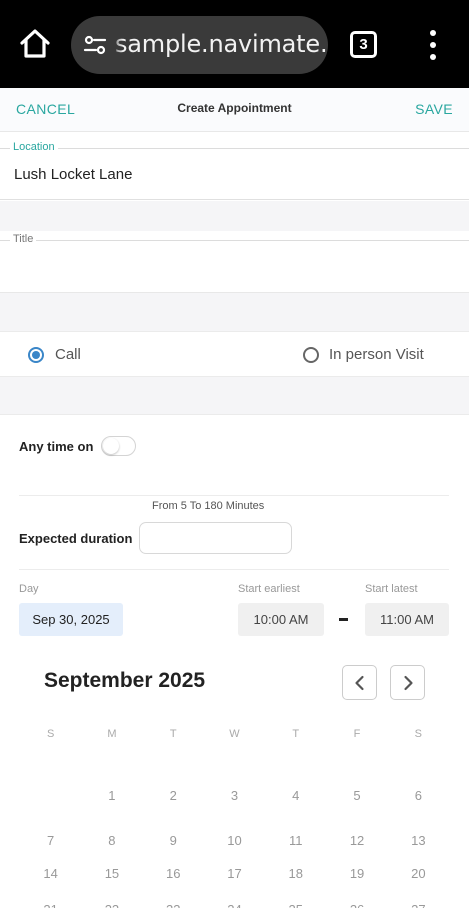 This screenshot has height=908, width=469. I want to click on app-header: CANCEL Create Appointment SAVE, so click(234, 110).